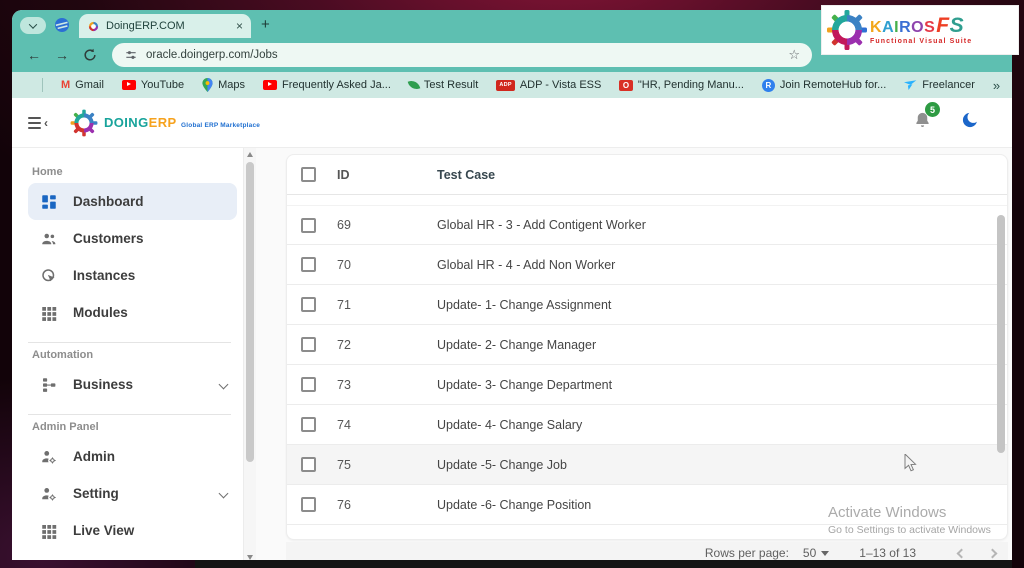  Describe the element at coordinates (344, 344) in the screenshot. I see `cell-id: 72` at that location.